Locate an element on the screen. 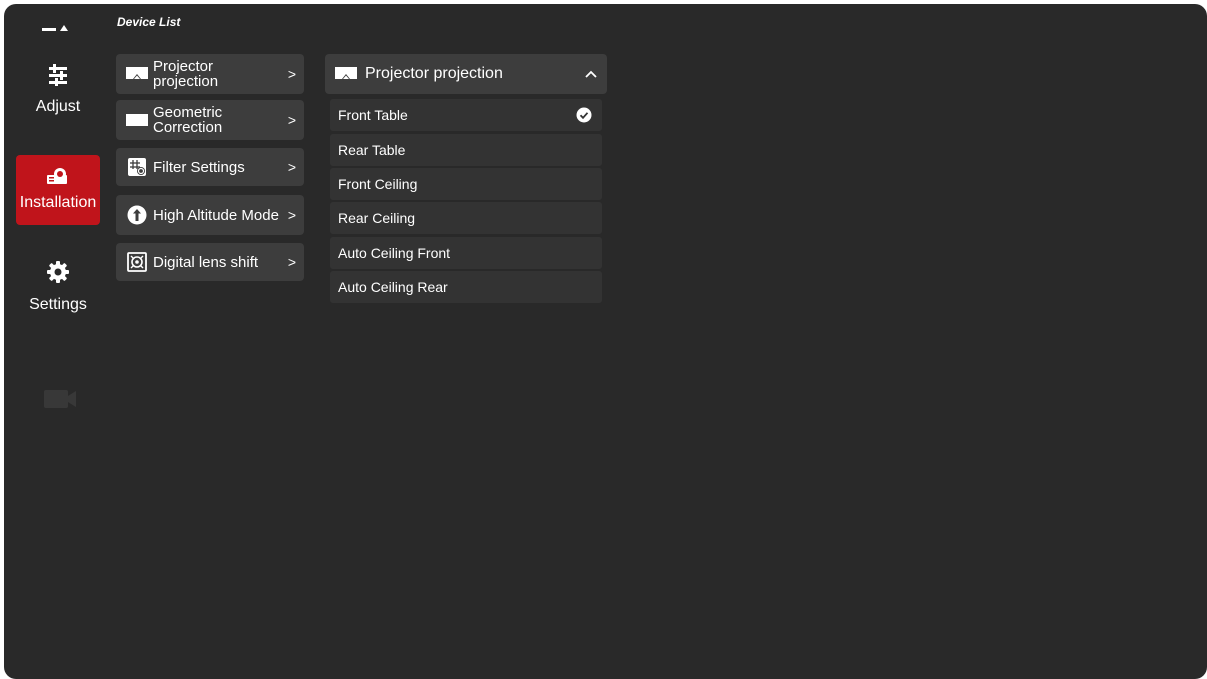 The image size is (1207, 679). sidebar-item-label: Settings is located at coordinates (58, 304).